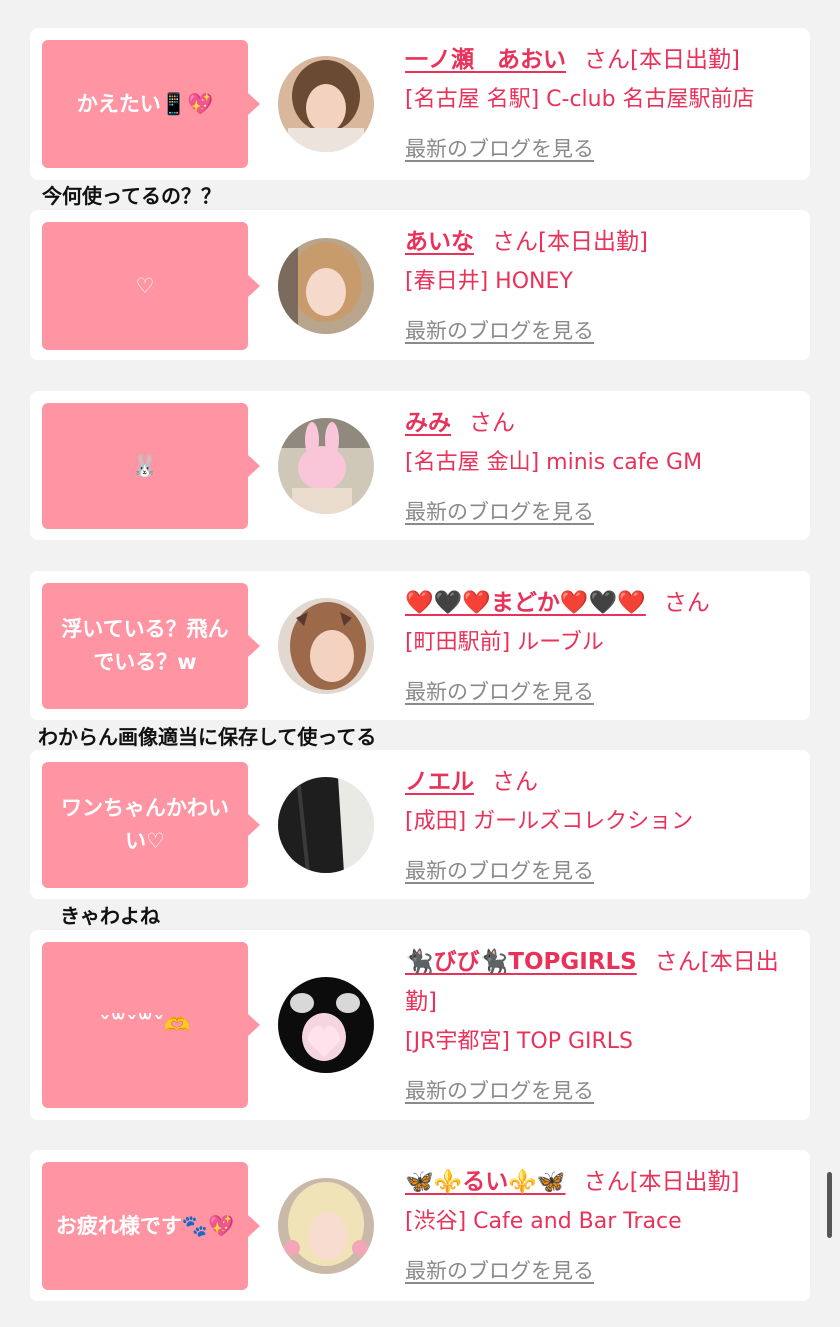 The image size is (840, 1327). Describe the element at coordinates (145, 465) in the screenshot. I see `message-text: 🐰` at that location.